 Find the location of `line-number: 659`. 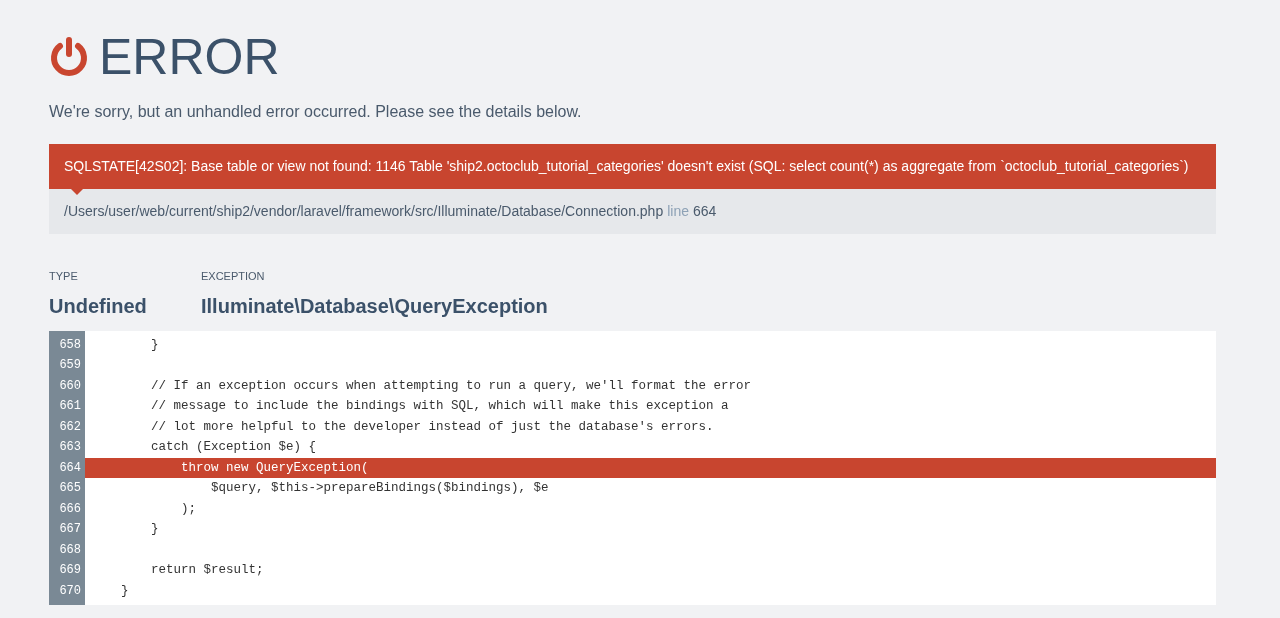

line-number: 659 is located at coordinates (70, 365).